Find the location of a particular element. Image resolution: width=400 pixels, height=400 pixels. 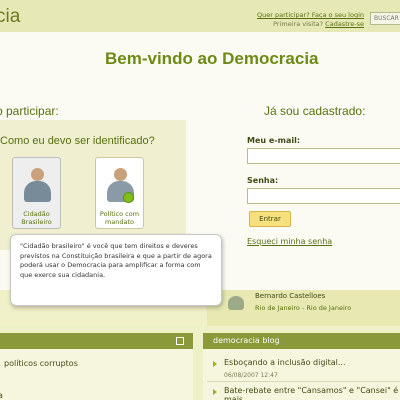

user-name: Bernardo Castelloes is located at coordinates (290, 296).